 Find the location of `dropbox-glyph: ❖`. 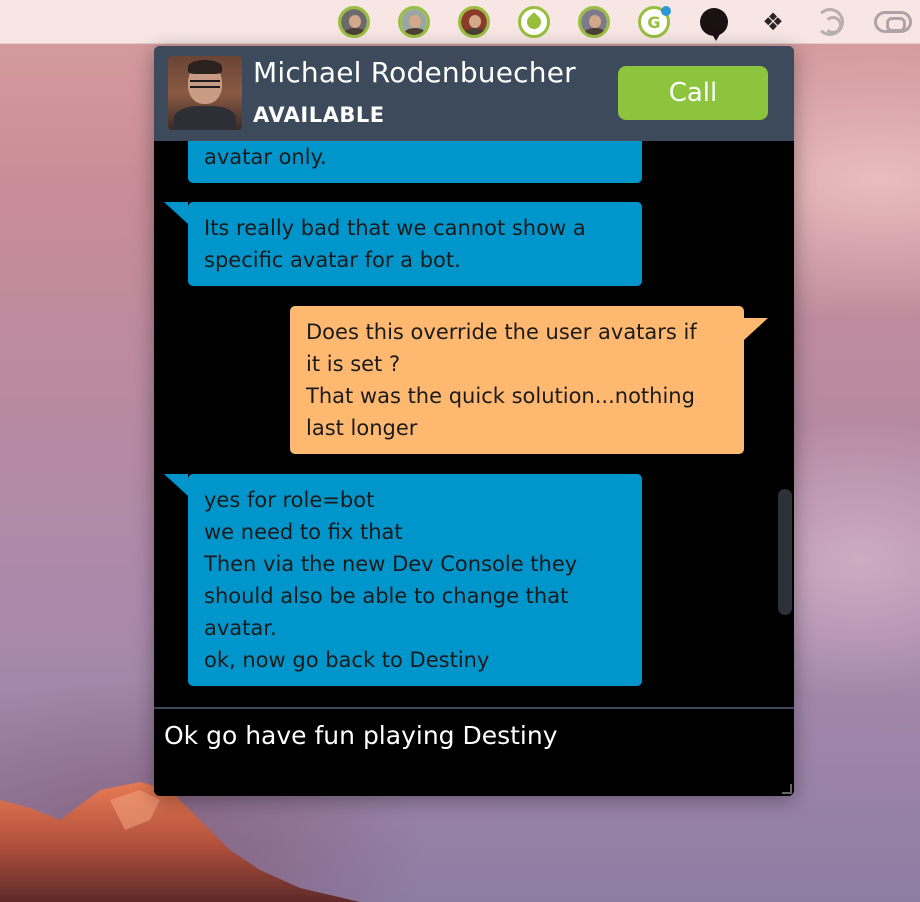

dropbox-glyph: ❖ is located at coordinates (773, 22).